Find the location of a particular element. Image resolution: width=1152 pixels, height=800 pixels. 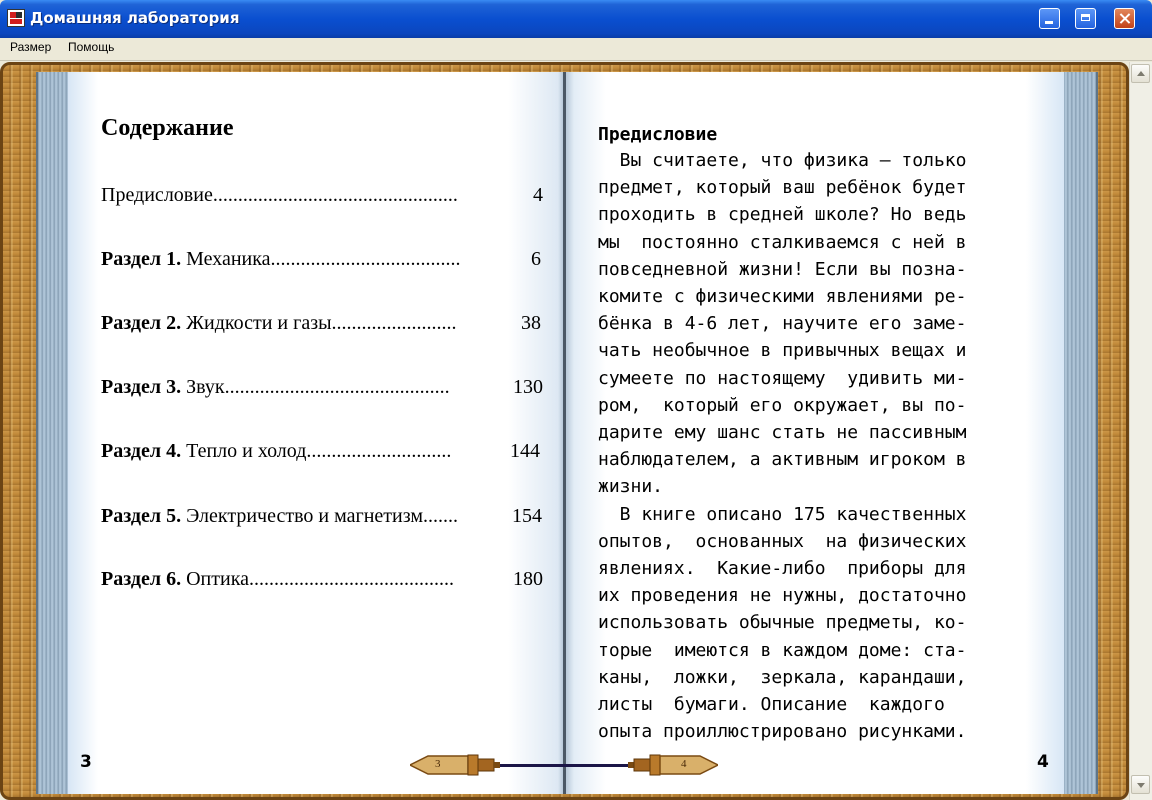

preface-text-line: наблюдателем, а активным игроком в is located at coordinates (782, 460).